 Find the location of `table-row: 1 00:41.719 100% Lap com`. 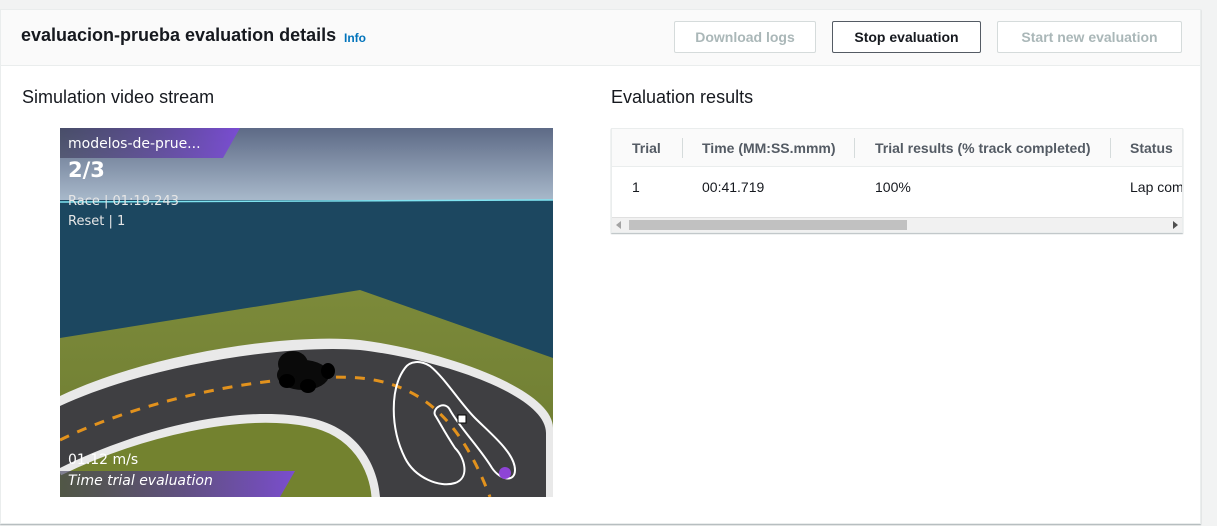

table-row: 1 00:41.719 100% Lap com is located at coordinates (897, 187).